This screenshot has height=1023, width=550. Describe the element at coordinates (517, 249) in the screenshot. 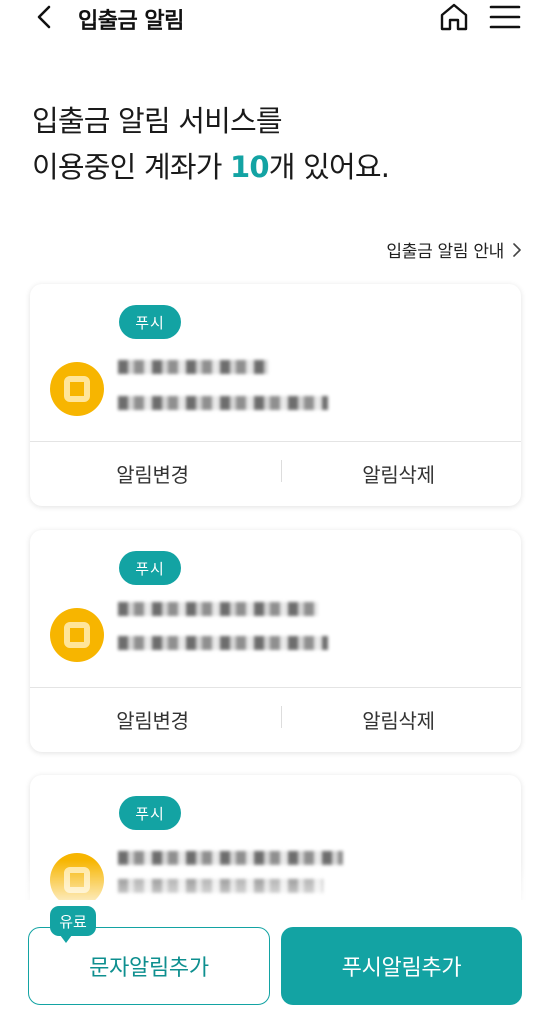

I see `chevron-right-icon` at that location.